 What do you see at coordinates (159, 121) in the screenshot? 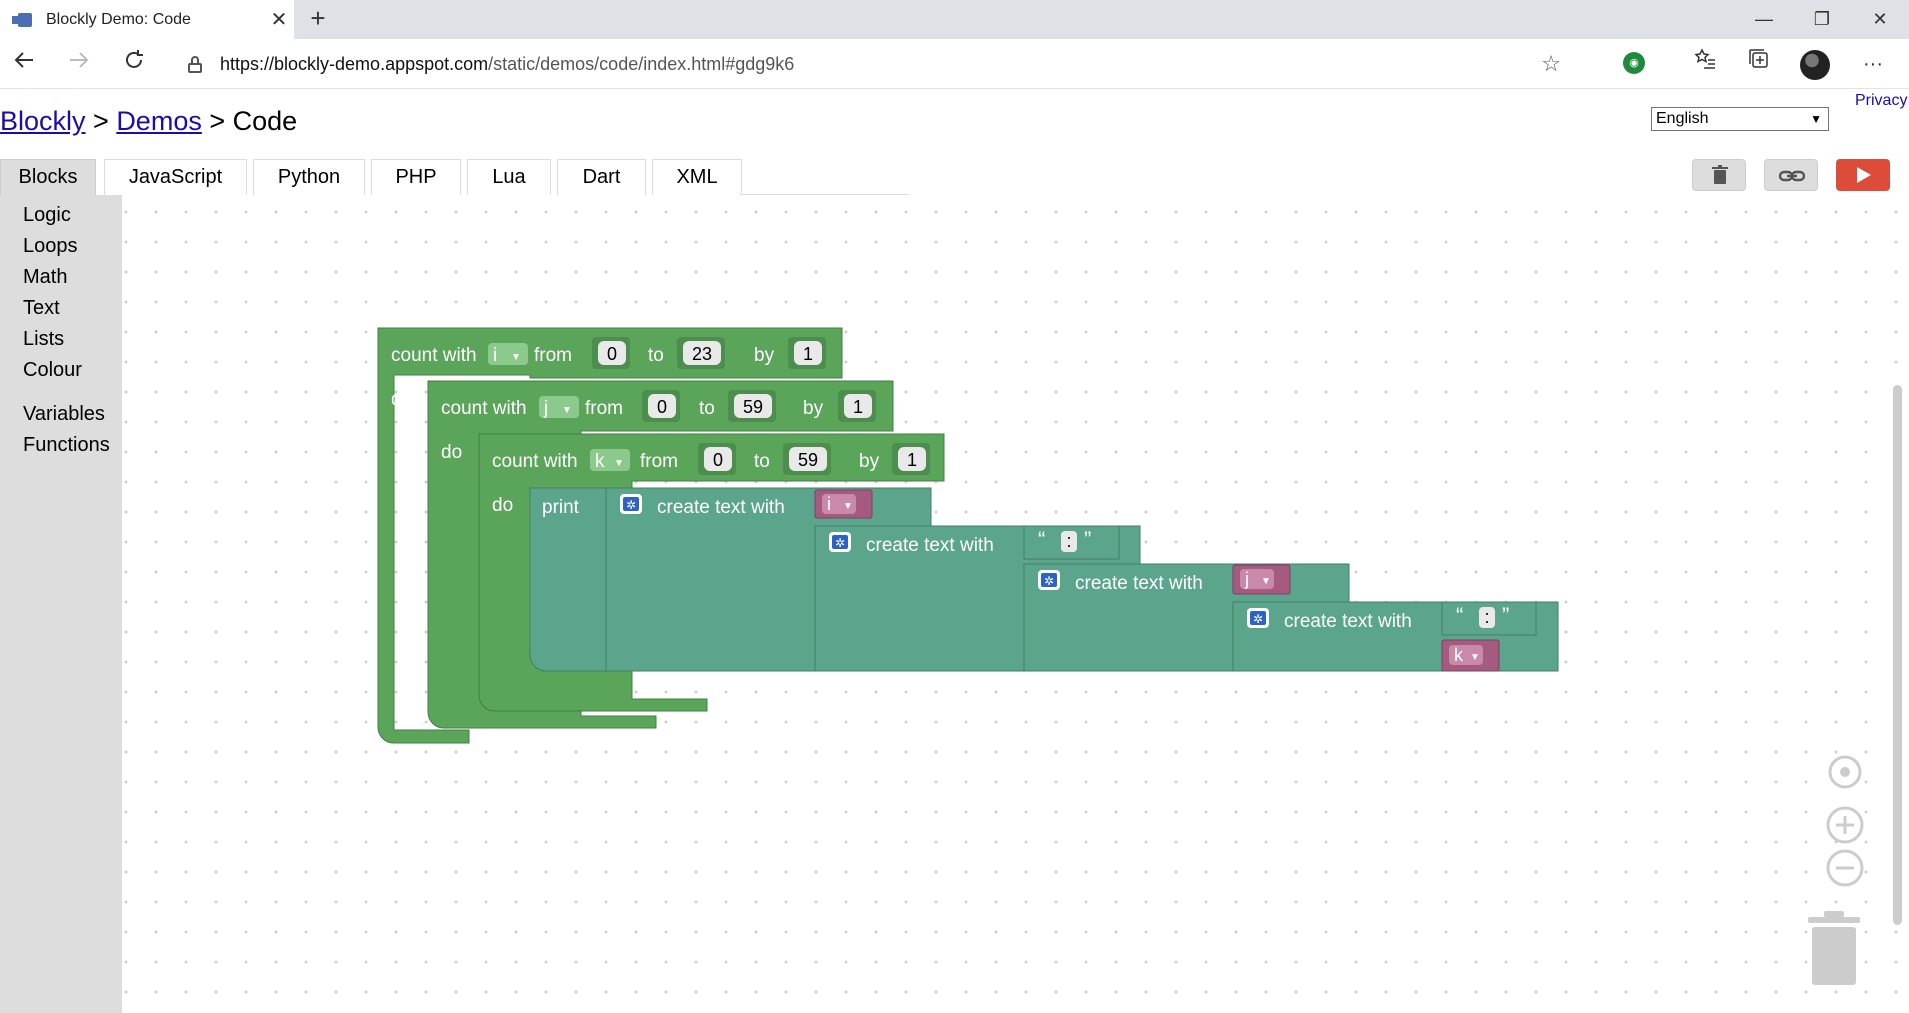
I see `breadcrumb-demos-link: Demos` at bounding box center [159, 121].